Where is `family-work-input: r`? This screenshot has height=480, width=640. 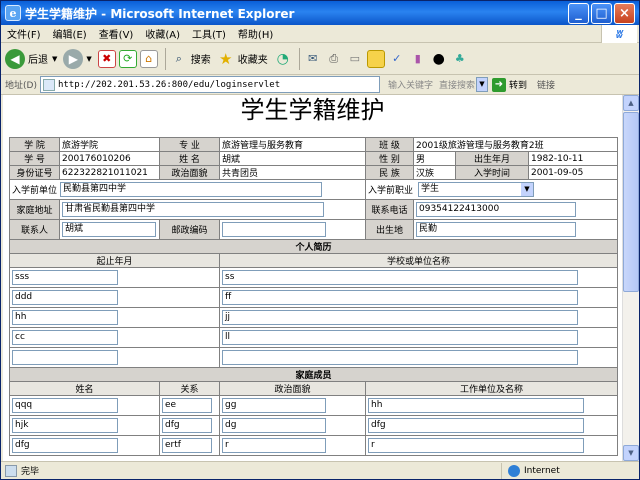
family-work-input: r is located at coordinates (476, 445).